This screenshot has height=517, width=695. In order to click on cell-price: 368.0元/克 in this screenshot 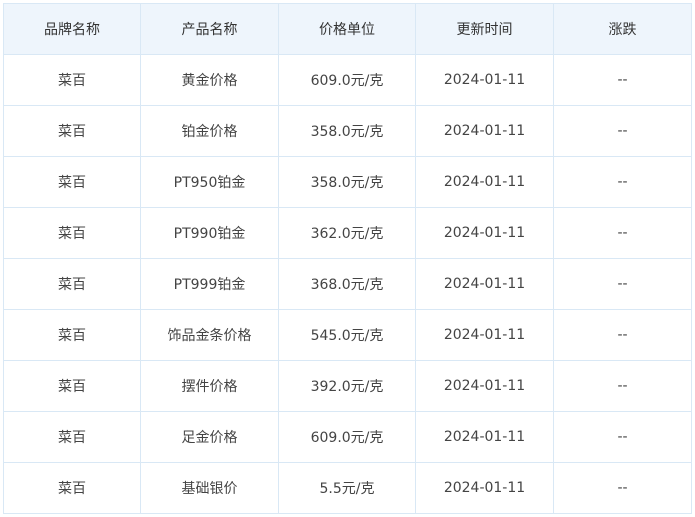, I will do `click(347, 284)`.